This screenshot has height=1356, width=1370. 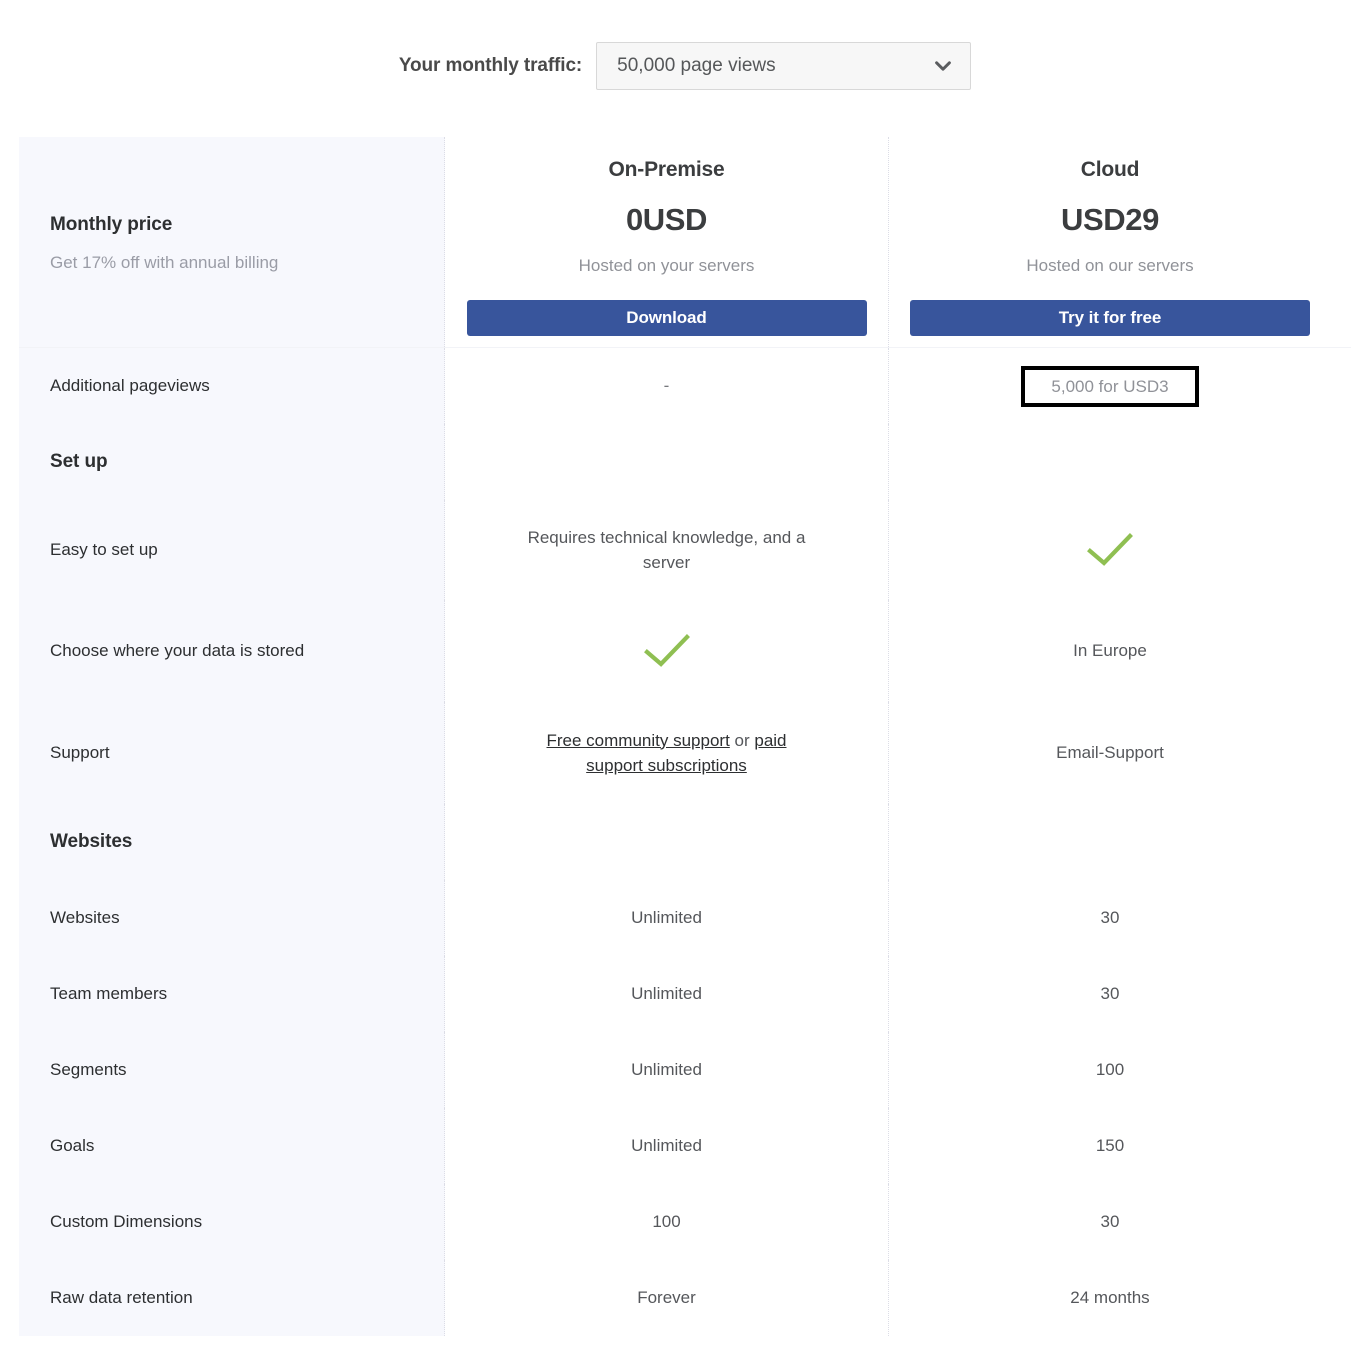 I want to click on download-button: Download, so click(x=666, y=318).